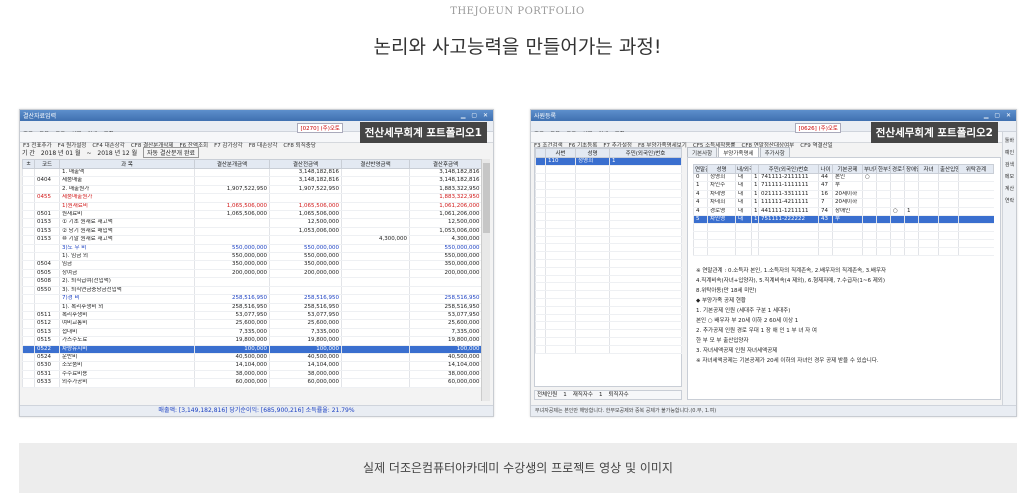  What do you see at coordinates (540, 162) in the screenshot?
I see `row-checkbox` at bounding box center [540, 162].